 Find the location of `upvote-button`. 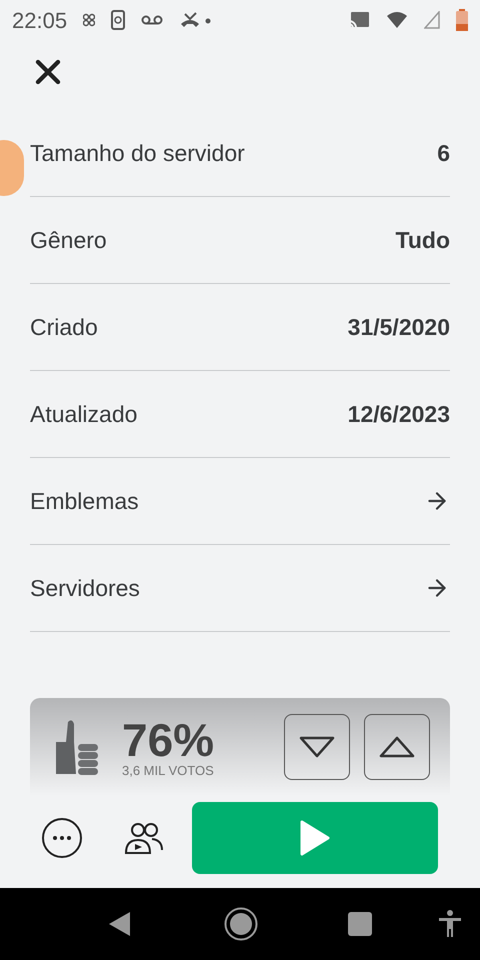

upvote-button is located at coordinates (397, 747).